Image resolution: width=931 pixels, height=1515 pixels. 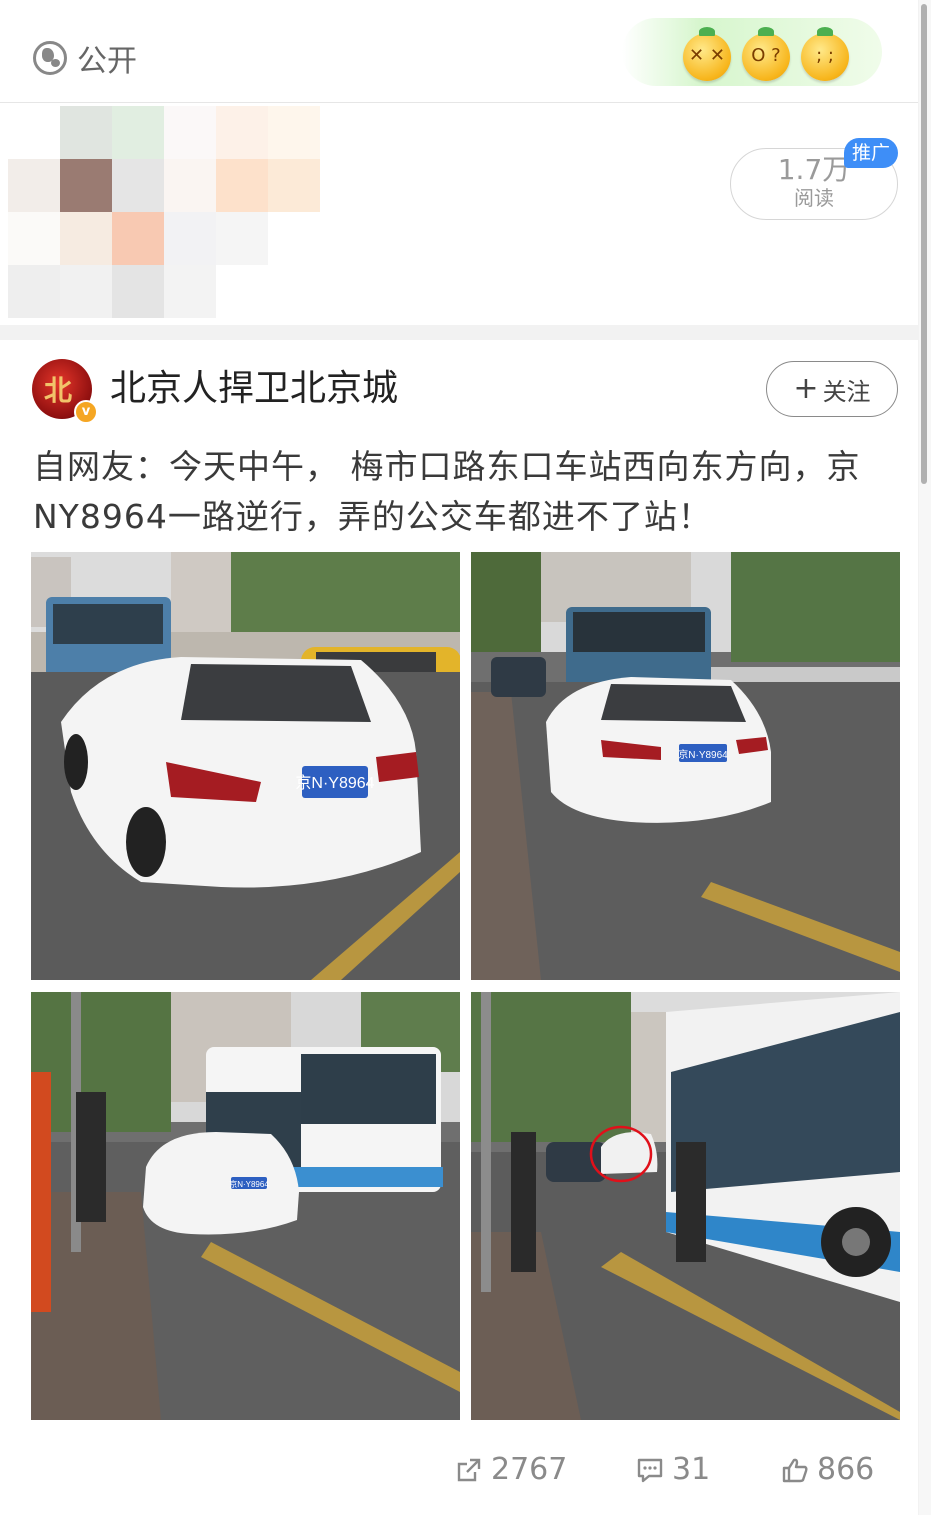 I want to click on author-name: 北京人捍卫北京城, so click(x=254, y=389).